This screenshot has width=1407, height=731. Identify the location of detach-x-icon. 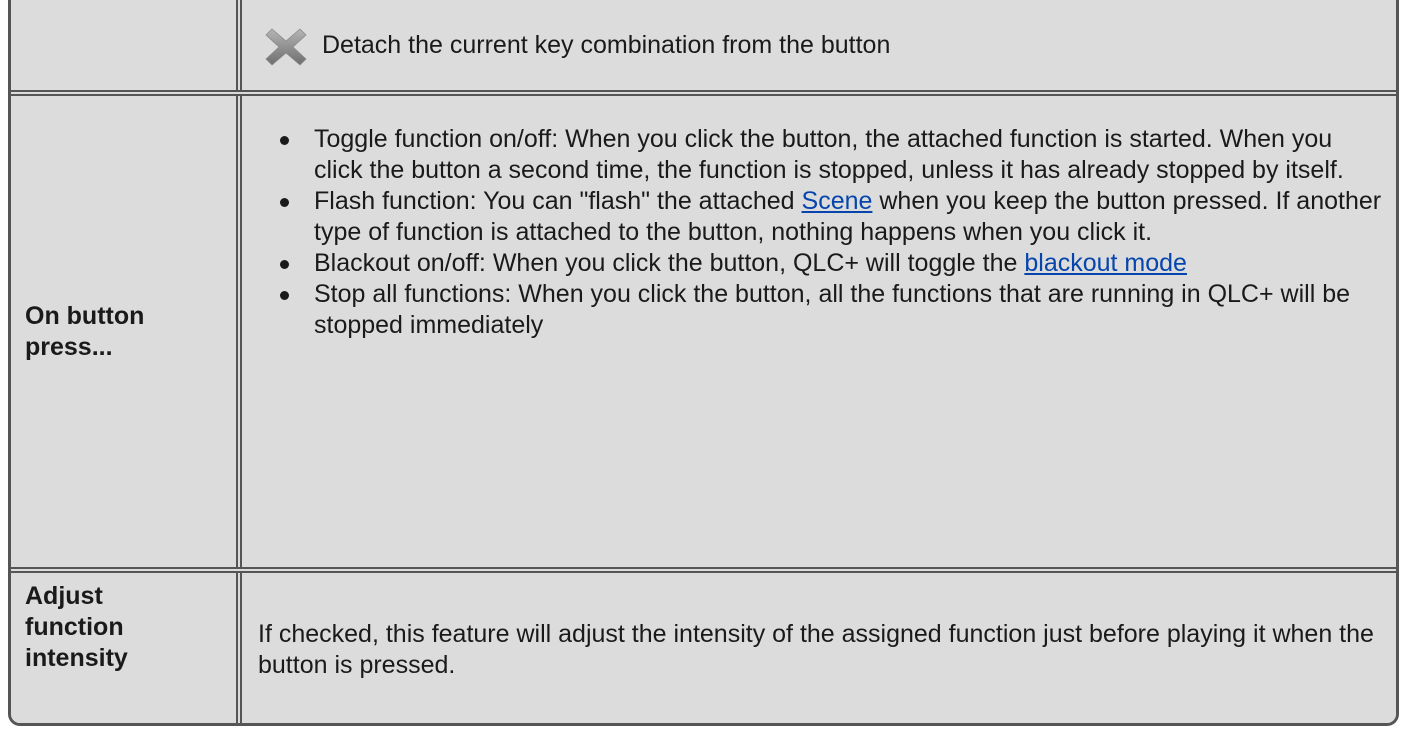
(286, 47).